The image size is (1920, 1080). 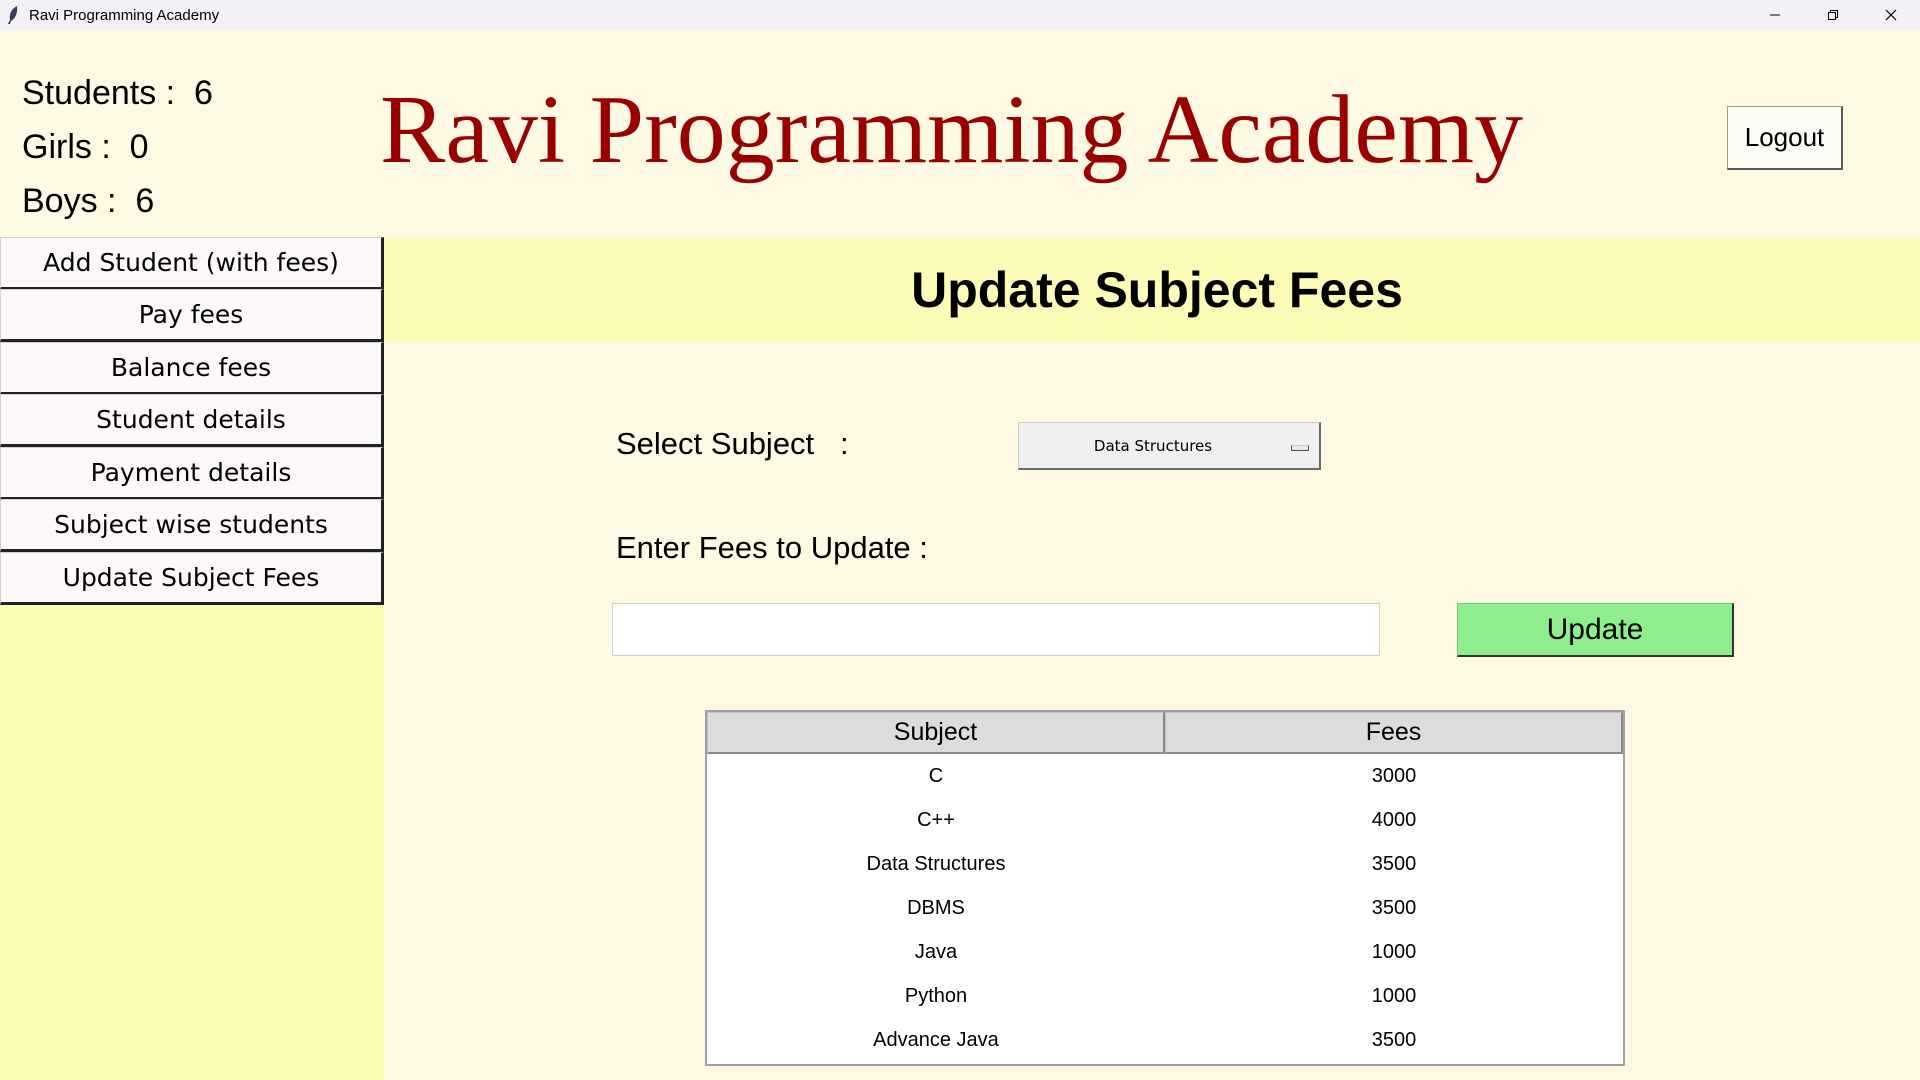 I want to click on fees-label: Enter Fees to Update :, so click(x=772, y=547).